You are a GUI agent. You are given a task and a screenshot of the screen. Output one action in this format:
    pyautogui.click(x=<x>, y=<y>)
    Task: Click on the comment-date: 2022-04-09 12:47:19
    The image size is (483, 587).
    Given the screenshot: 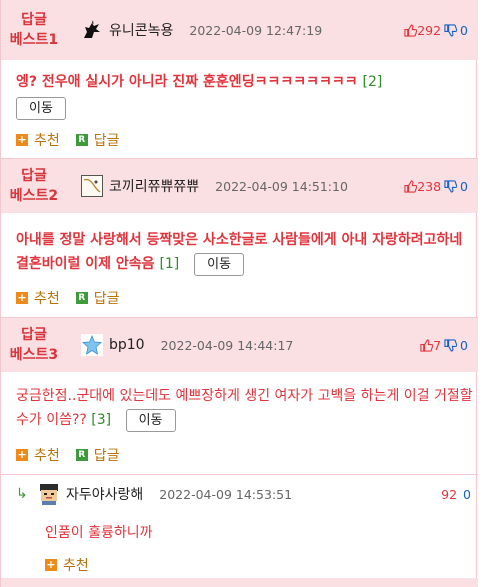 What is the action you would take?
    pyautogui.click(x=256, y=30)
    